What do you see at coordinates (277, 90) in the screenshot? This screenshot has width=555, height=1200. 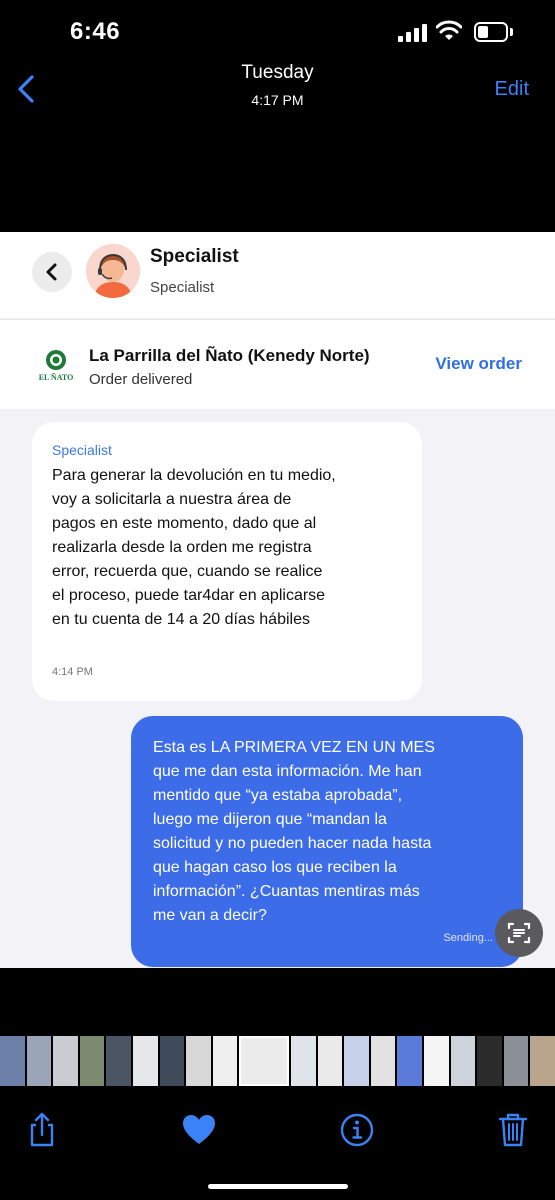 I see `photo-header: Tuesday 4:17 PM Edit` at bounding box center [277, 90].